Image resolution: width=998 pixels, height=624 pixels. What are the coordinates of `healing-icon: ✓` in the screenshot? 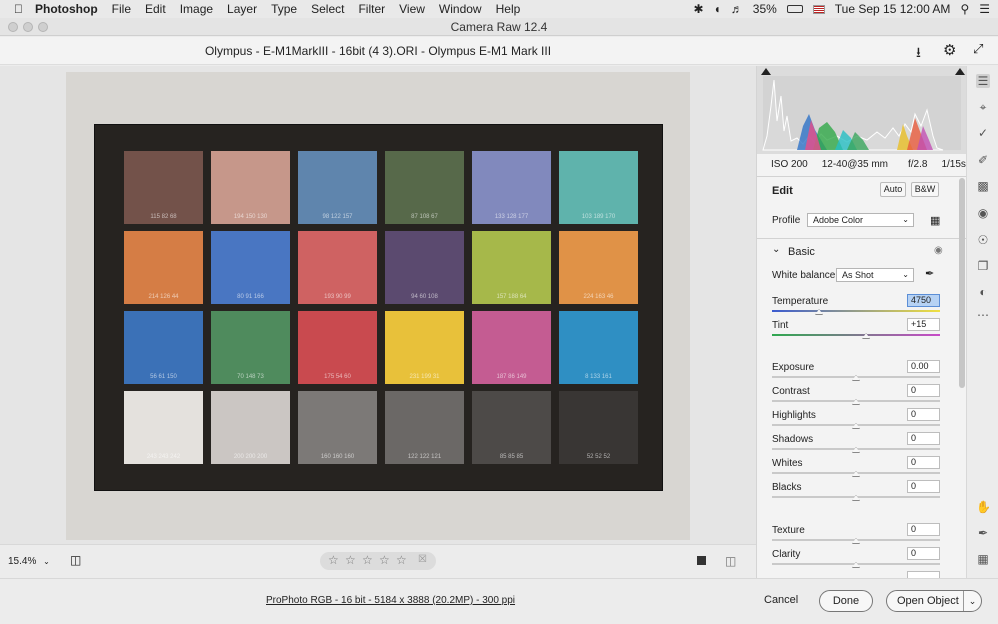 It's located at (983, 133).